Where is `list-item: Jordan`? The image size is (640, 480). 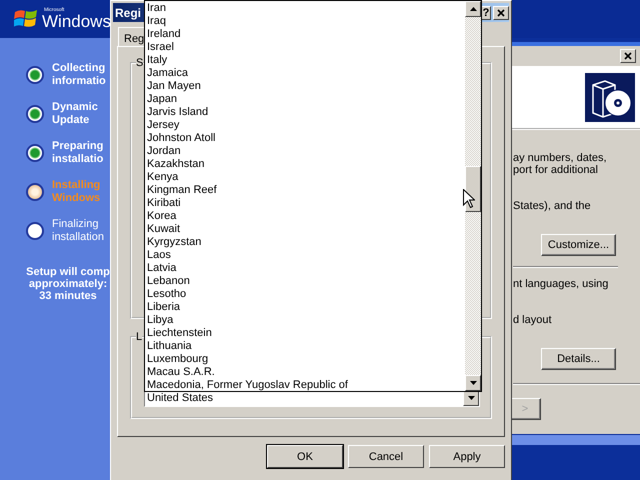
list-item: Jordan is located at coordinates (305, 151).